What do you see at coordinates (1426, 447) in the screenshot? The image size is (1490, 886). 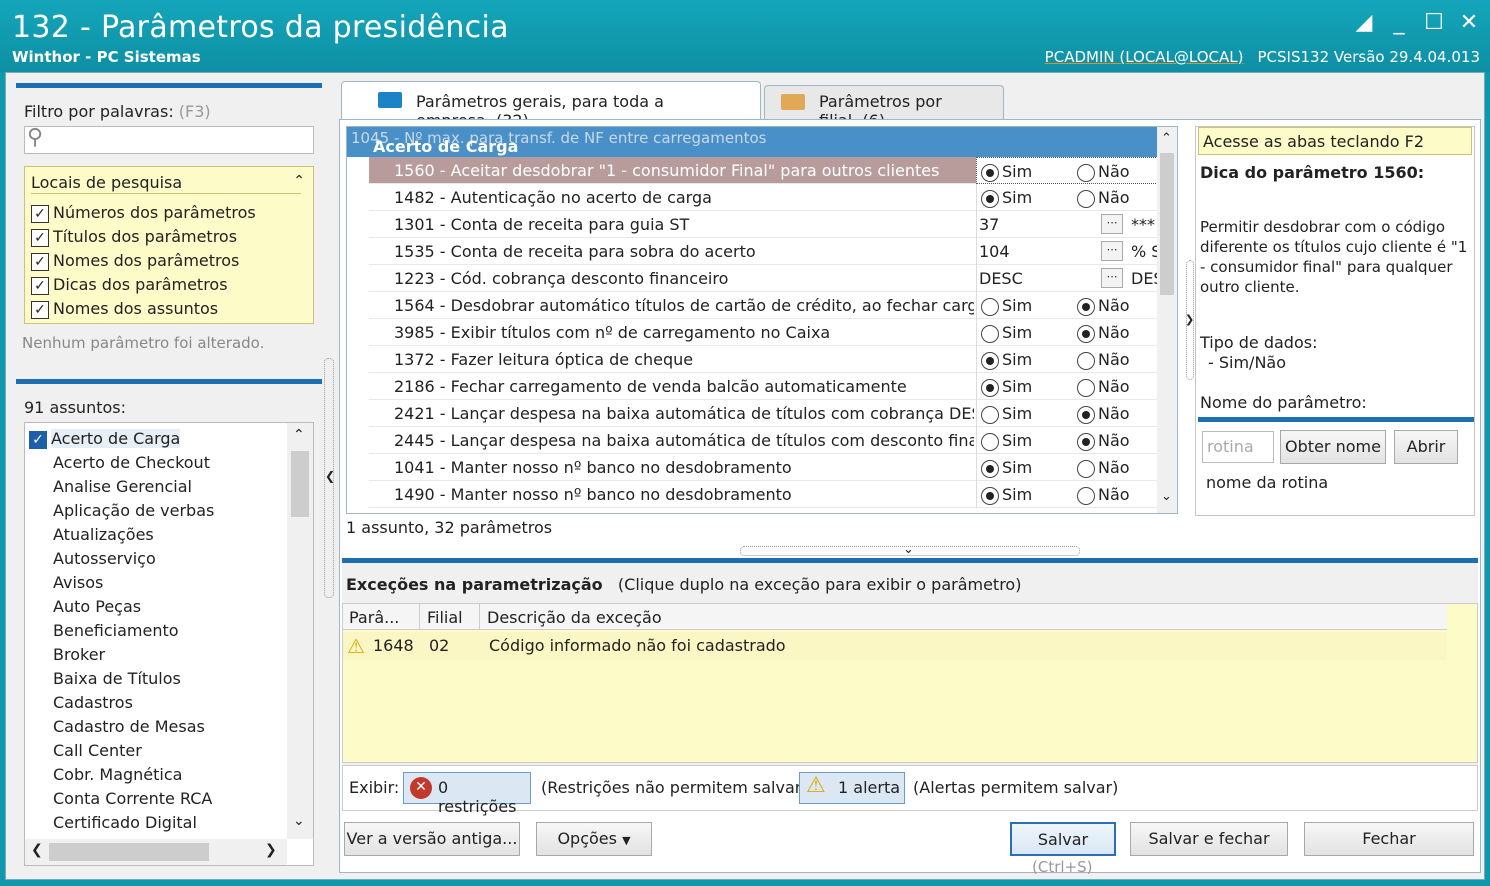 I see `open-button: Abrir` at bounding box center [1426, 447].